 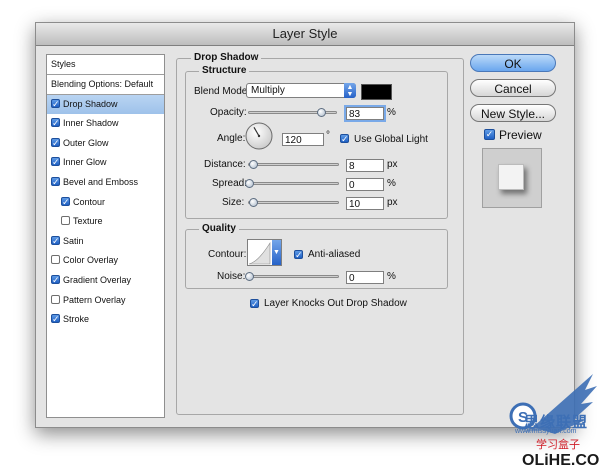 What do you see at coordinates (105, 241) in the screenshot?
I see `style-item-satin: ✓ Satin` at bounding box center [105, 241].